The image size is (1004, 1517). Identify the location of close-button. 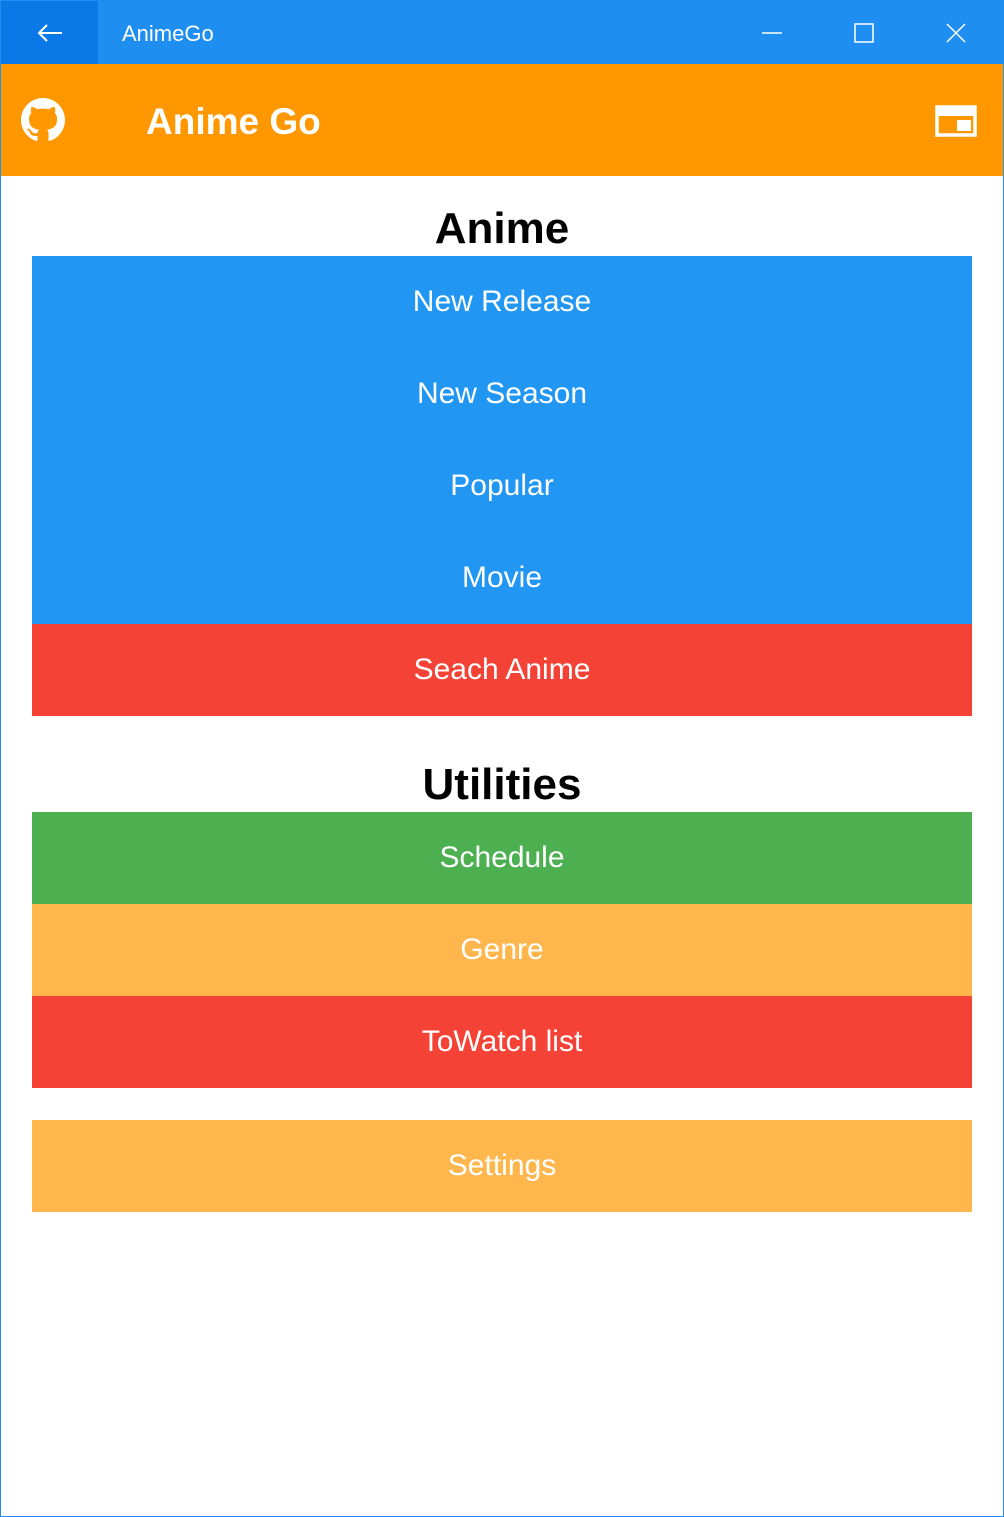
(956, 32).